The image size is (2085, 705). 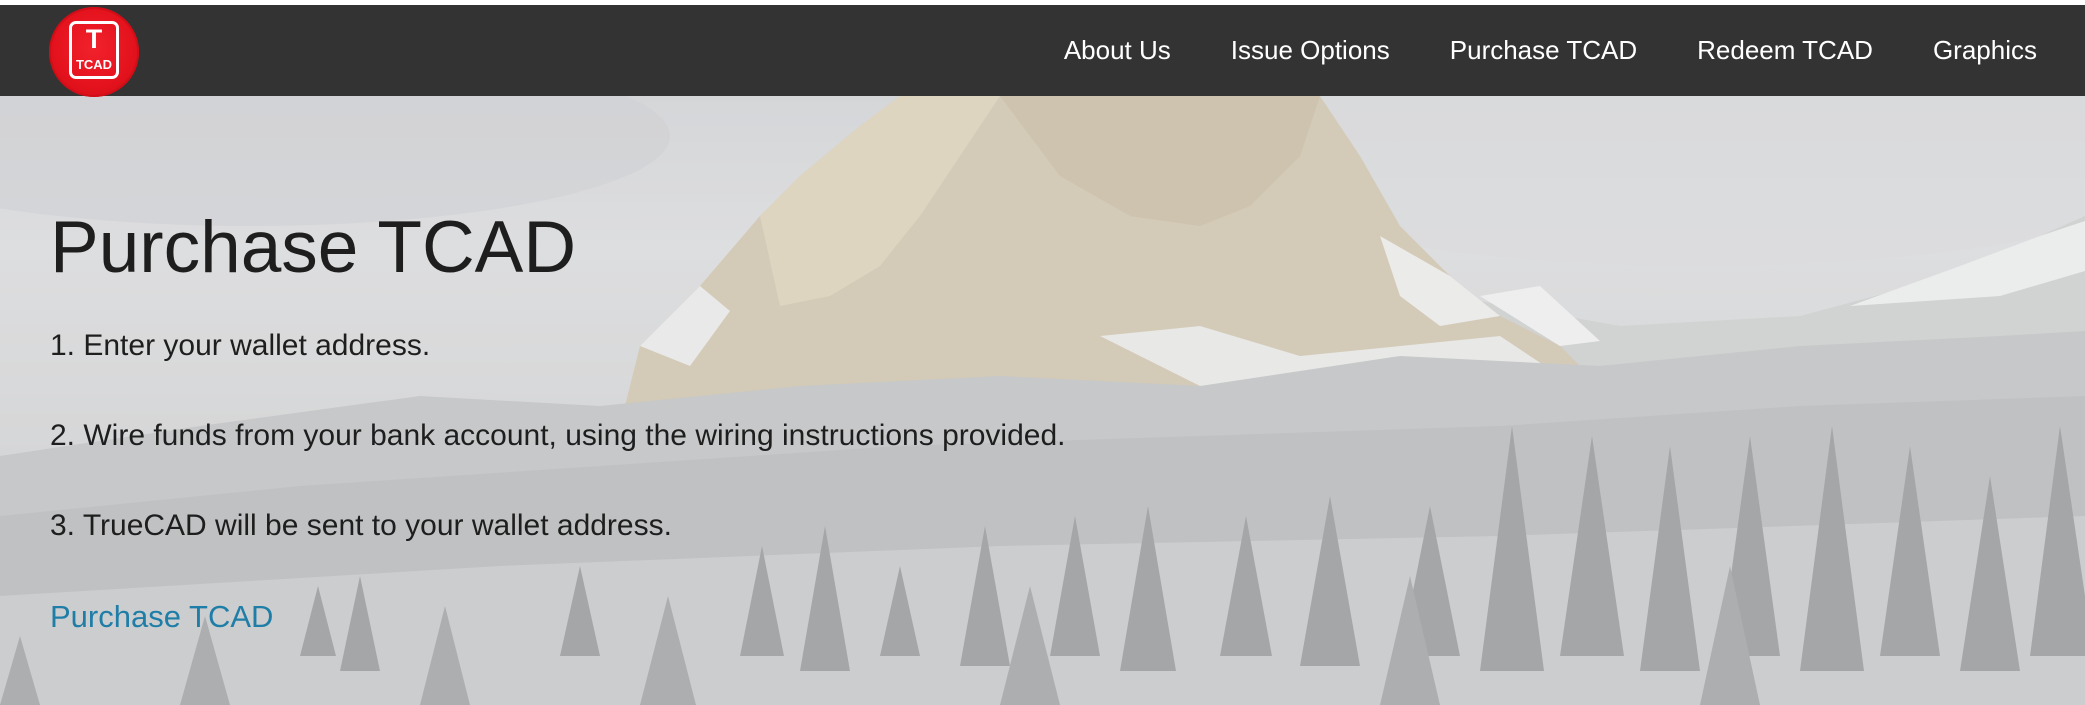 I want to click on nav-item-graphics: Graphics, so click(x=1985, y=50).